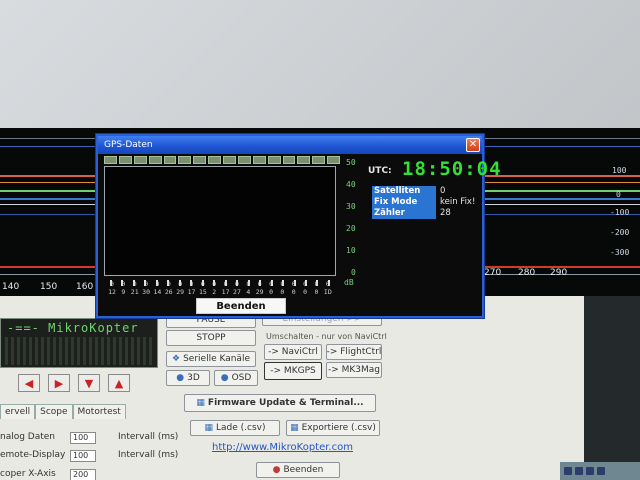  I want to click on export-csv-label: Exportiere (.csv), so click(338, 428).